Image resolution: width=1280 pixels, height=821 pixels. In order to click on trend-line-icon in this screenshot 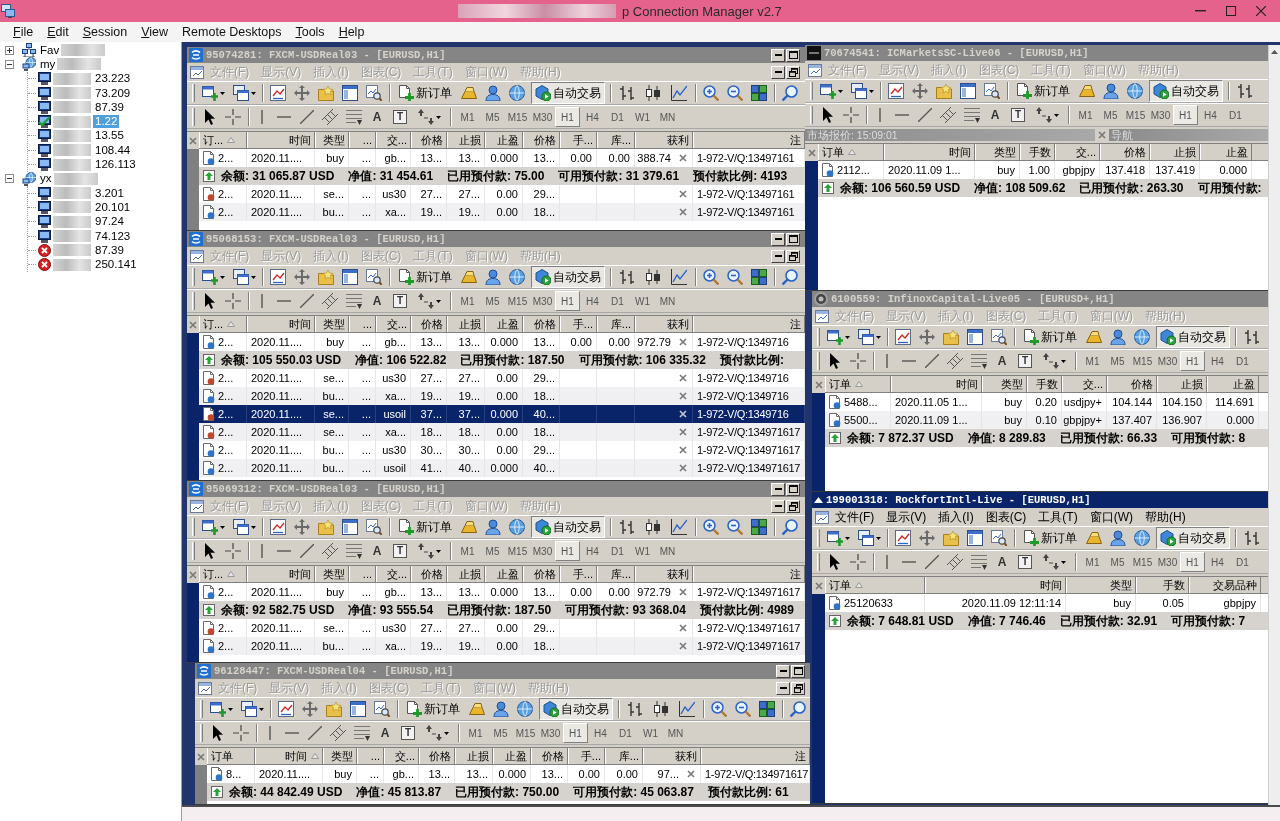, I will do `click(932, 562)`.